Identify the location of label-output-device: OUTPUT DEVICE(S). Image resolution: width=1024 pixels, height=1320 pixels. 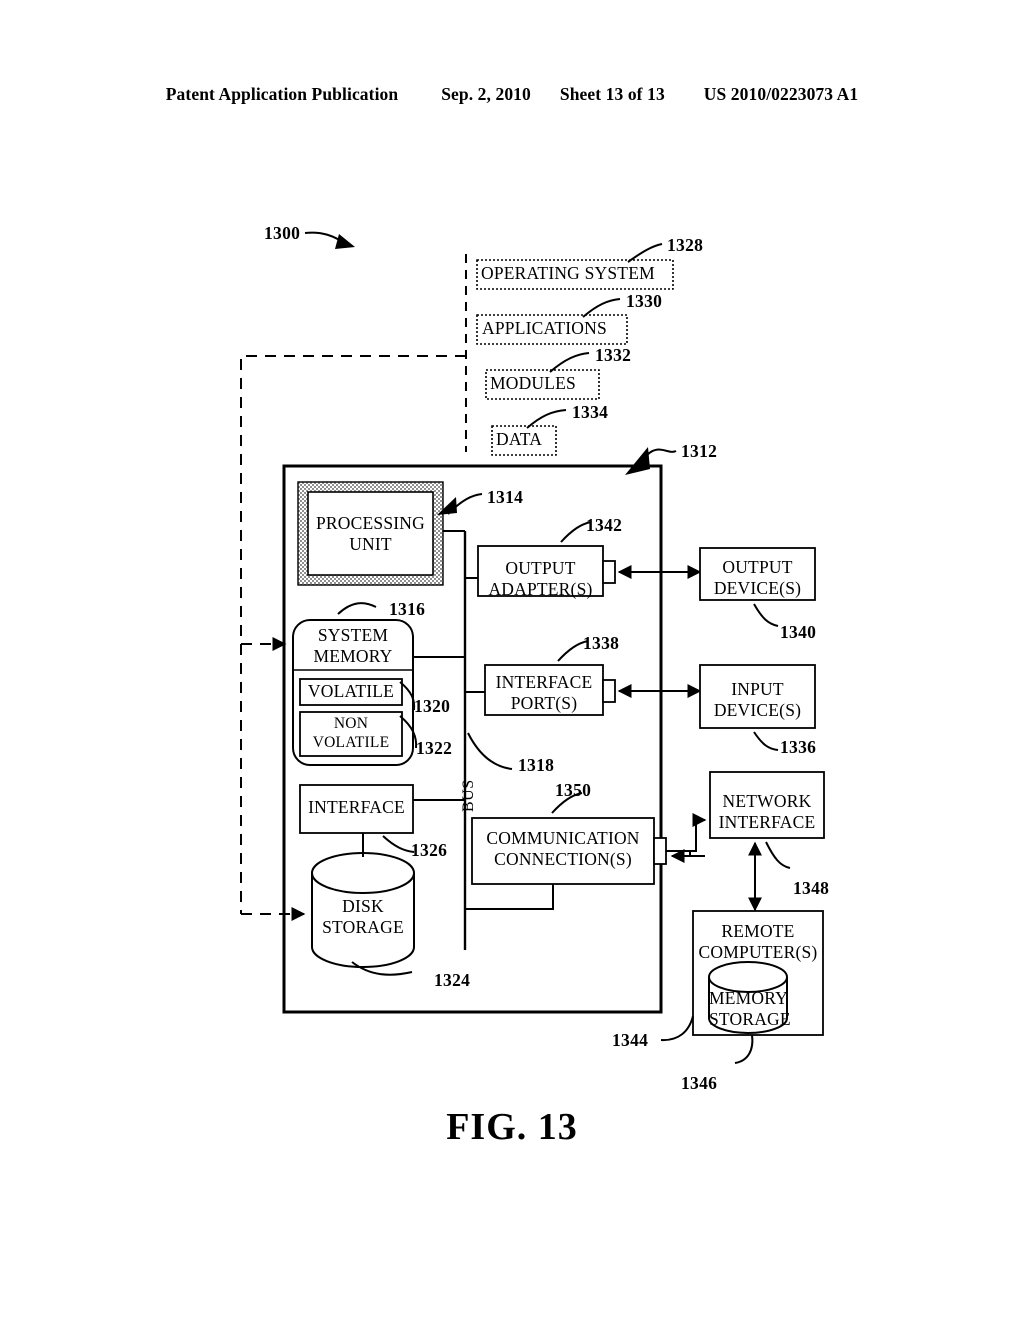
(757, 577).